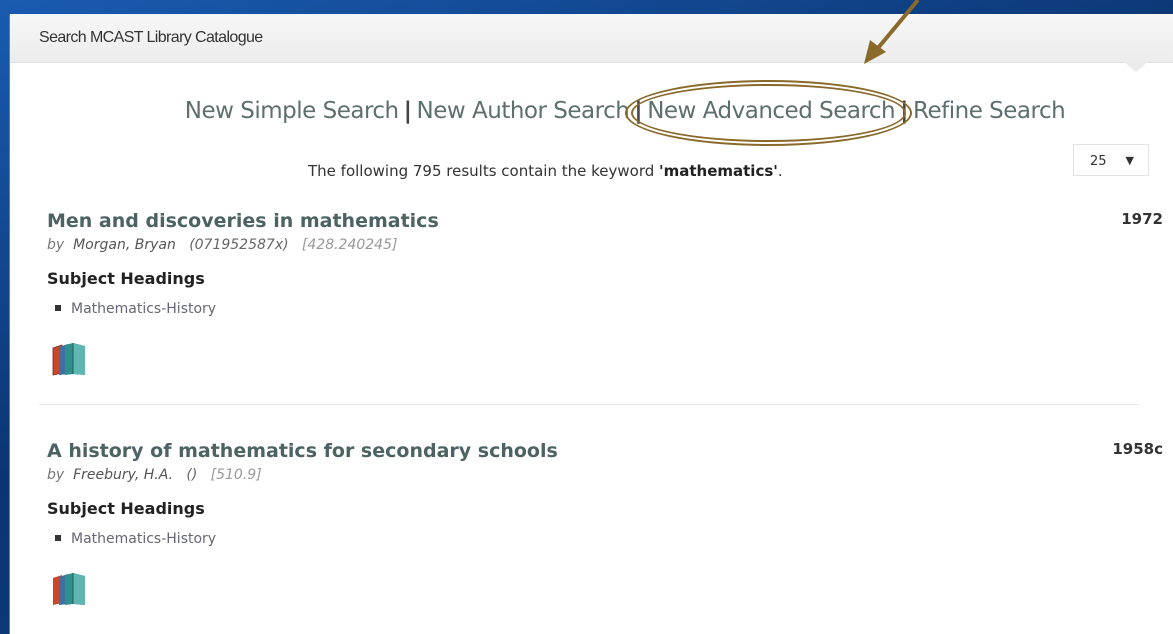 This screenshot has height=634, width=1173. I want to click on header-notch, so click(1136, 67).